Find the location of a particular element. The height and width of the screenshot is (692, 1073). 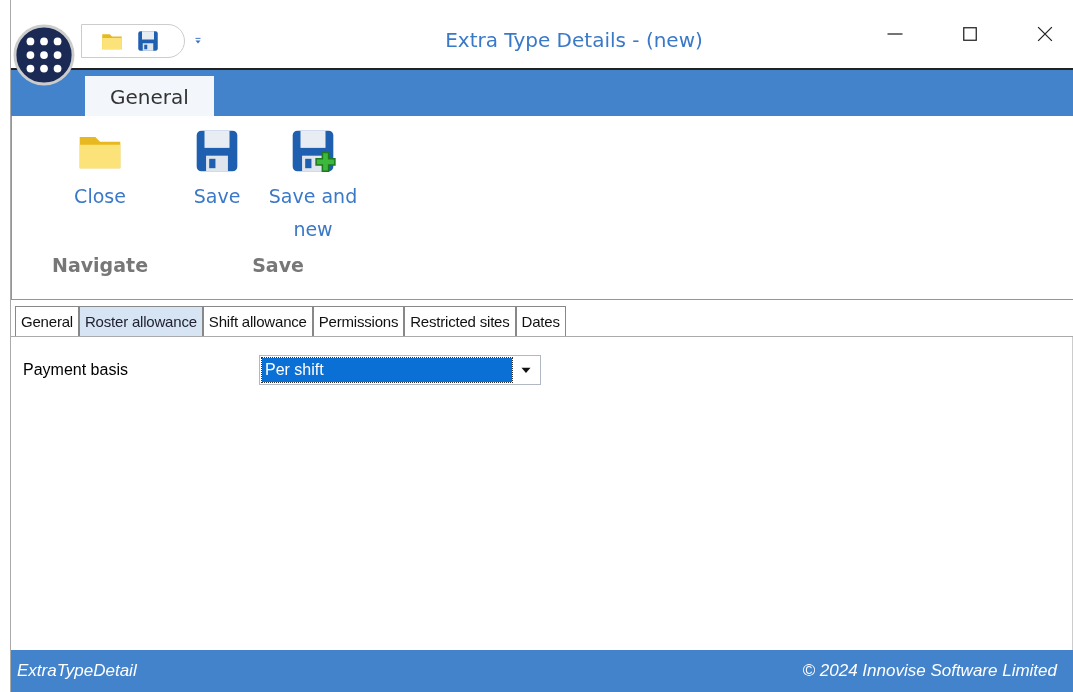

tab: General is located at coordinates (47, 321).